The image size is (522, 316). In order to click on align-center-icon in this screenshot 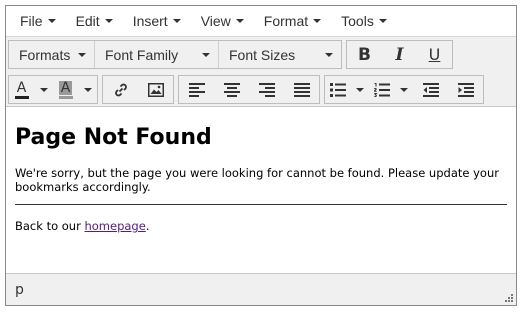, I will do `click(231, 89)`.